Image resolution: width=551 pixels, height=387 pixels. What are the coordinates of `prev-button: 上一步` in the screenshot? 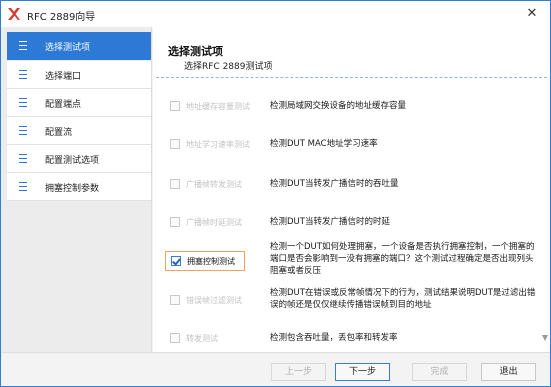 It's located at (298, 372).